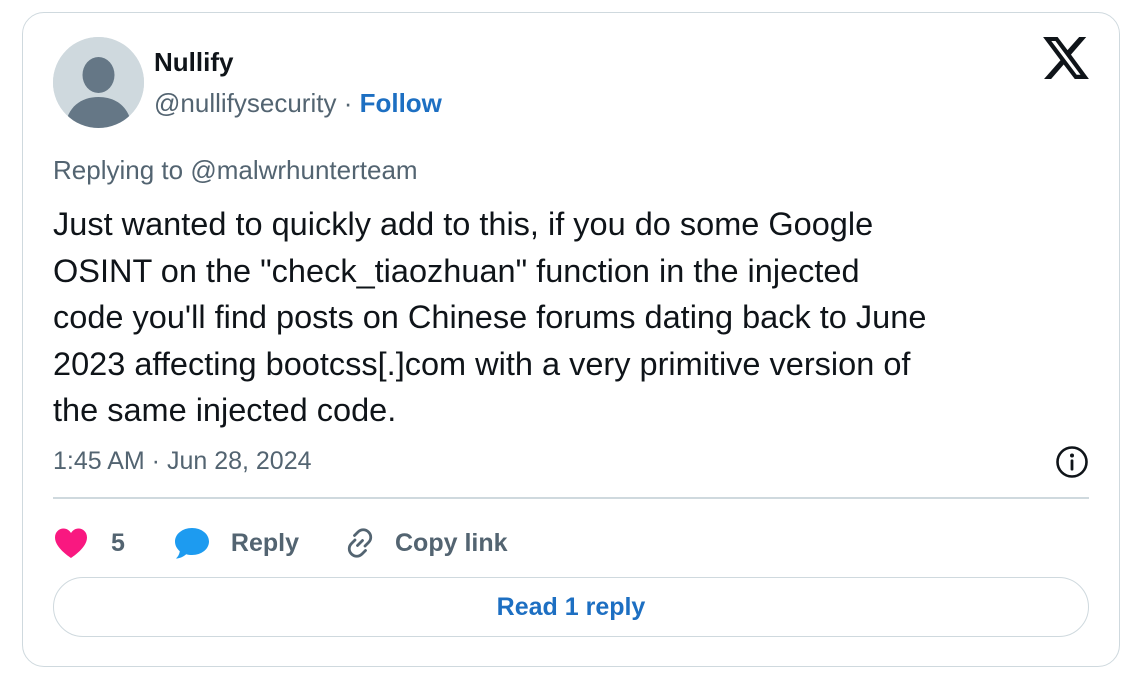 The height and width of the screenshot is (688, 1148). I want to click on copy-link-button: Copy link, so click(425, 543).